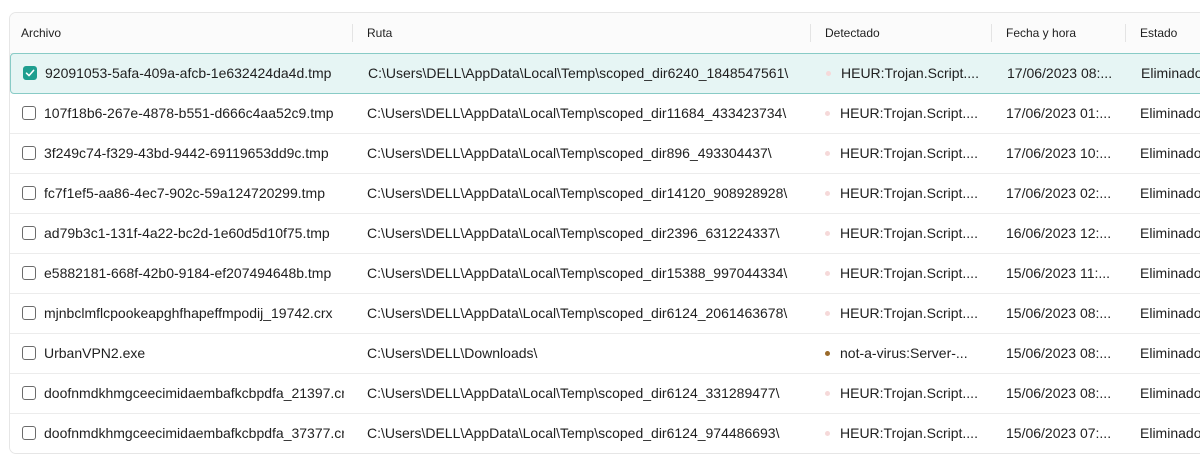  I want to click on file-name: 3f249c74-f329-43bd-9442-69119653dd9c.tmp, so click(186, 153).